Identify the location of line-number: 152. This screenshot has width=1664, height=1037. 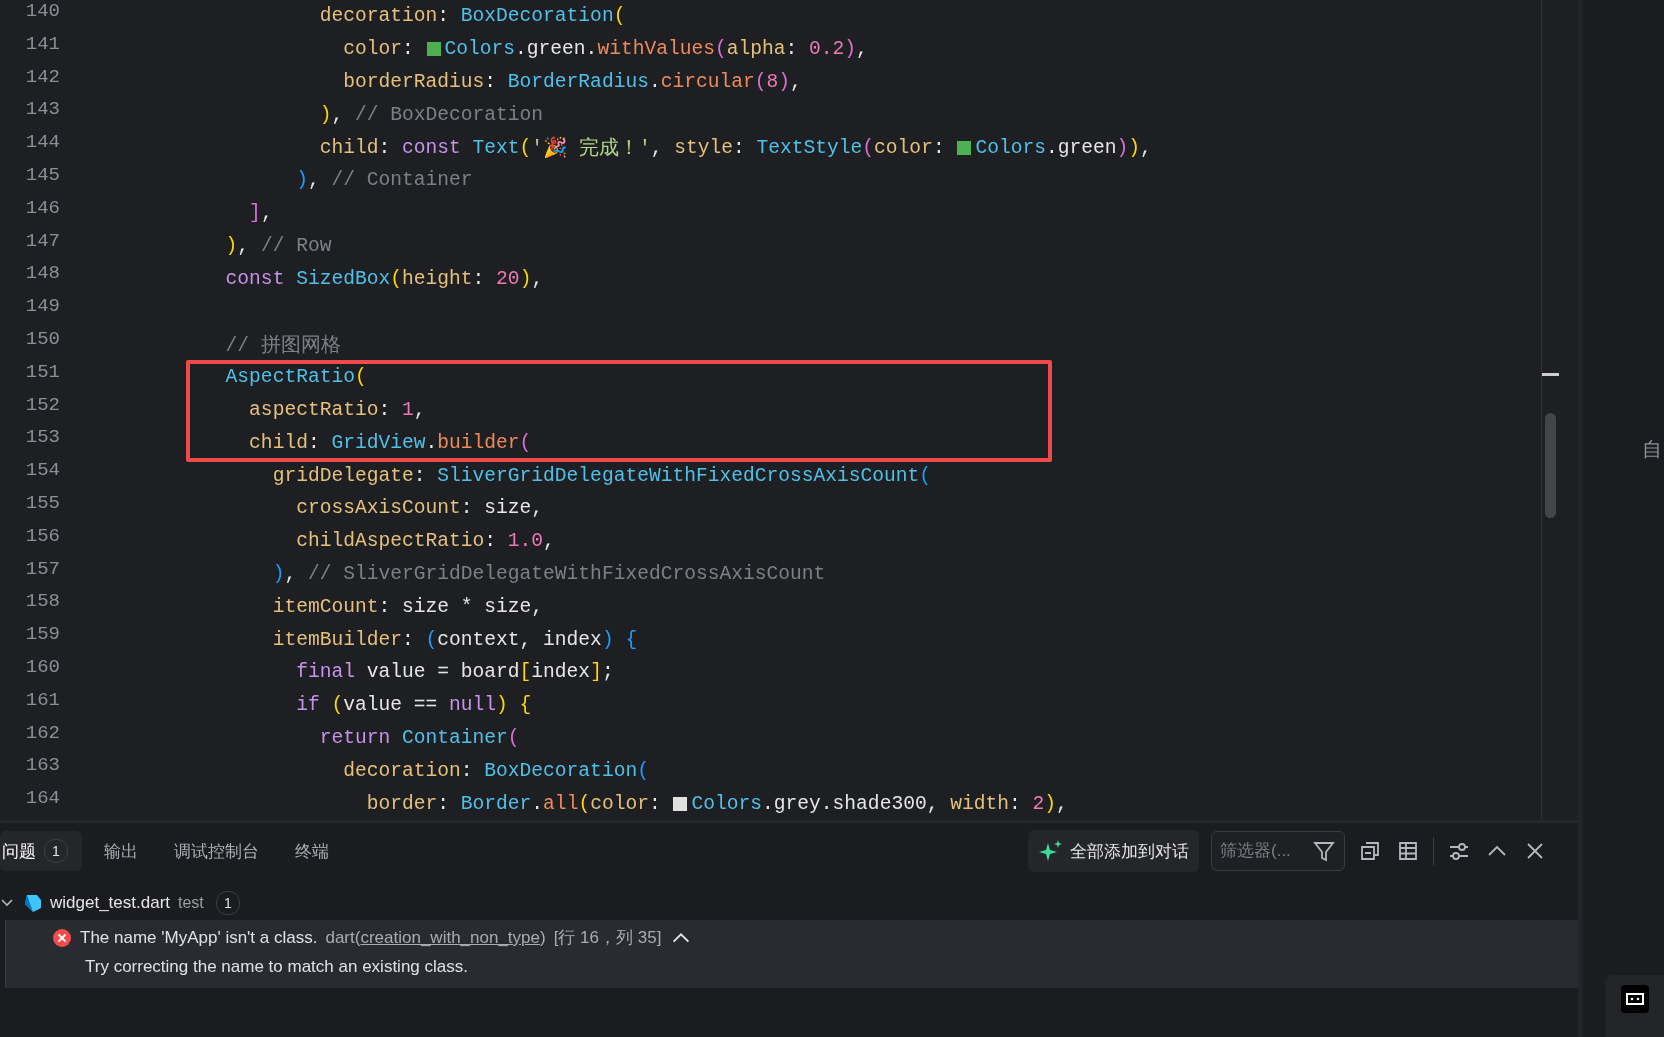
(42, 405).